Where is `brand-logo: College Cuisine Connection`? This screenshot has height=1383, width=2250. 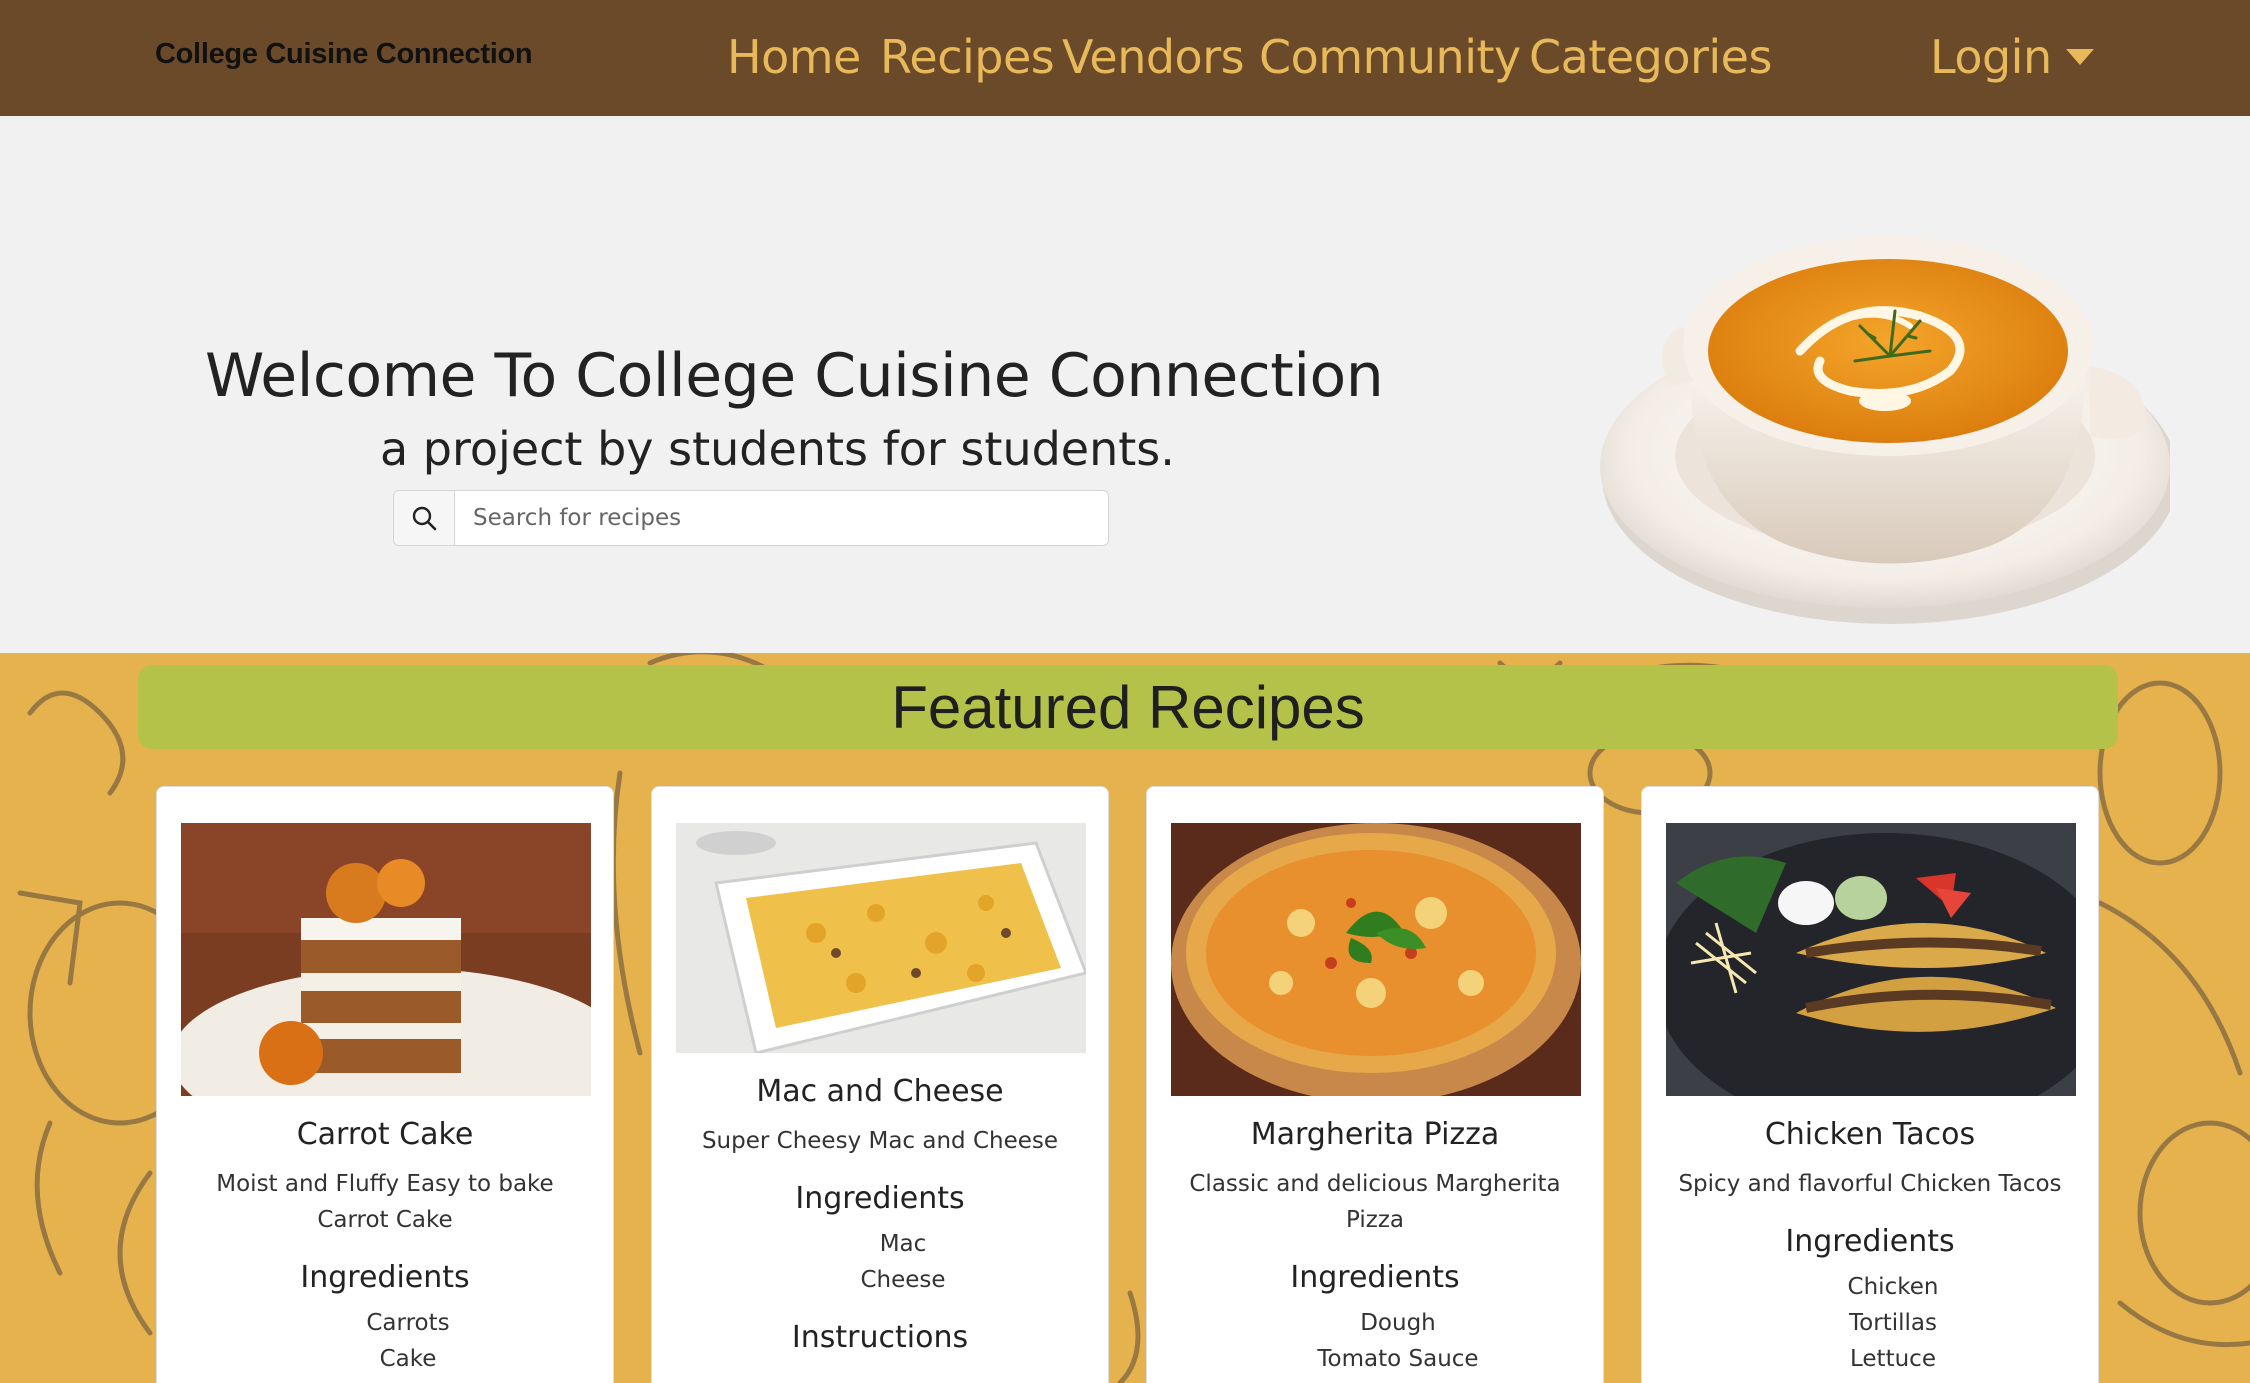
brand-logo: College Cuisine Connection is located at coordinates (344, 54).